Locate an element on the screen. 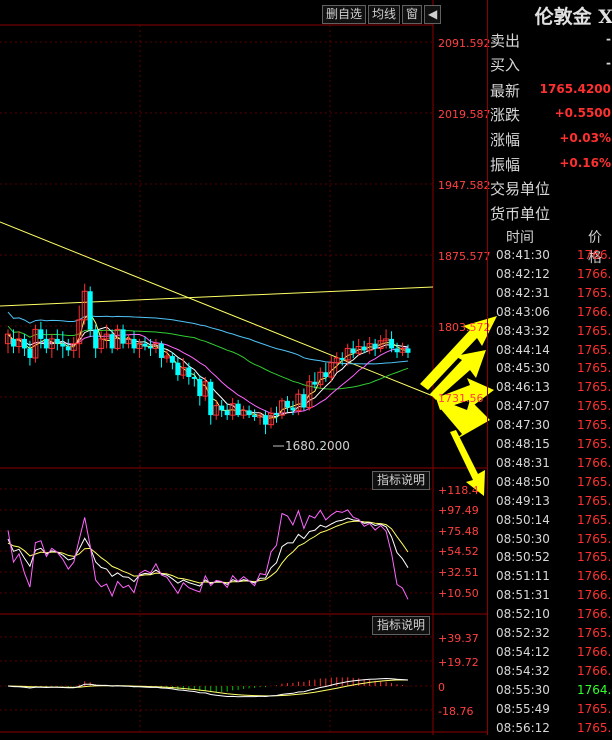 This screenshot has width=612, height=740. tick-row: 08:43:32 1765.9 is located at coordinates (550, 333).